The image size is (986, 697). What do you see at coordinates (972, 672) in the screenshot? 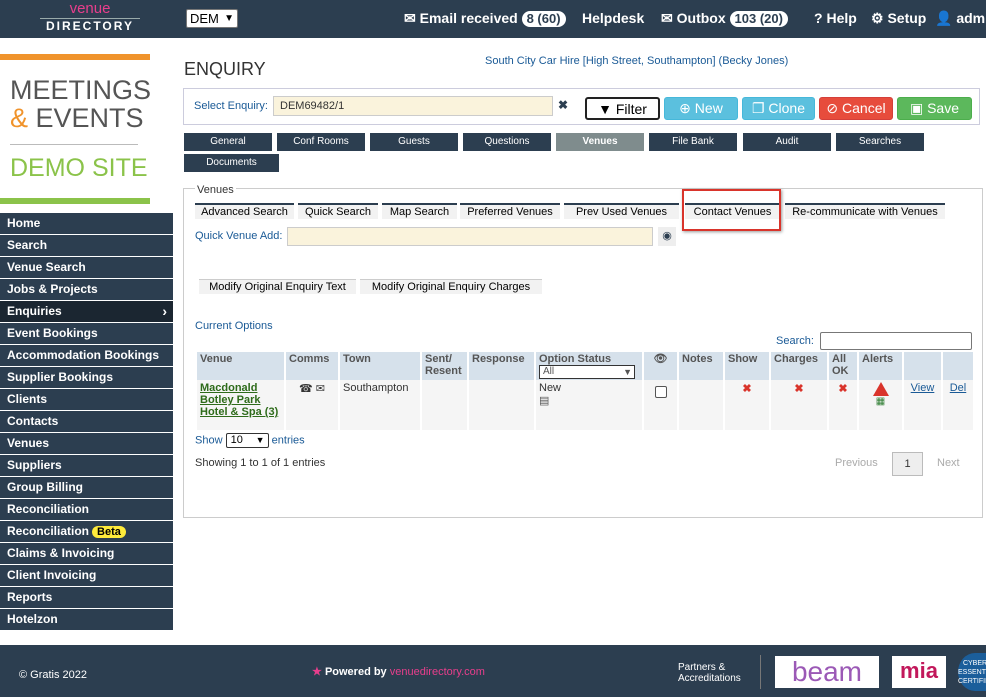
I see `cyber-essentials-logo: CYBER ESSENTIALS CERTIFIED` at bounding box center [972, 672].